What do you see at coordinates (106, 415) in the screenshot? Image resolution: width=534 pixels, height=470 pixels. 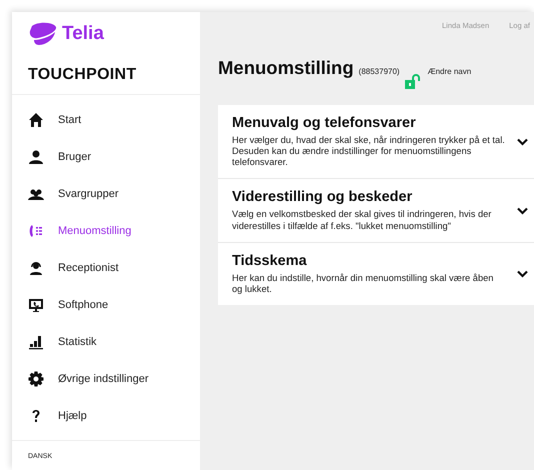 I see `nav-item: Hjælp` at bounding box center [106, 415].